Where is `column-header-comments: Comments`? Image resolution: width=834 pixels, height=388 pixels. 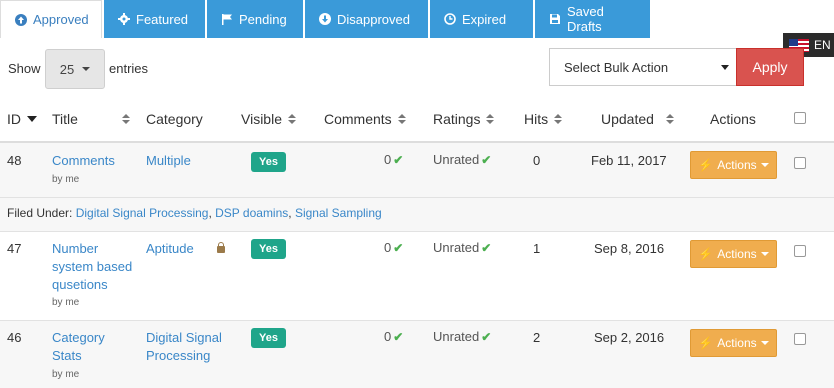
column-header-comments: Comments is located at coordinates (365, 119).